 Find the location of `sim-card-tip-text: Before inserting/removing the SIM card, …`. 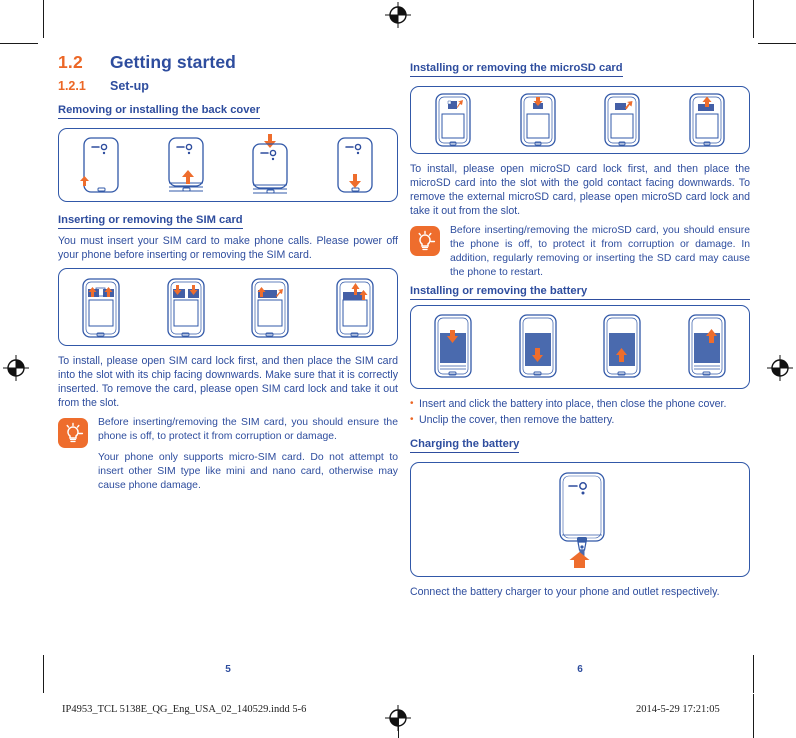

sim-card-tip-text: Before inserting/removing the SIM card, … is located at coordinates (248, 454).